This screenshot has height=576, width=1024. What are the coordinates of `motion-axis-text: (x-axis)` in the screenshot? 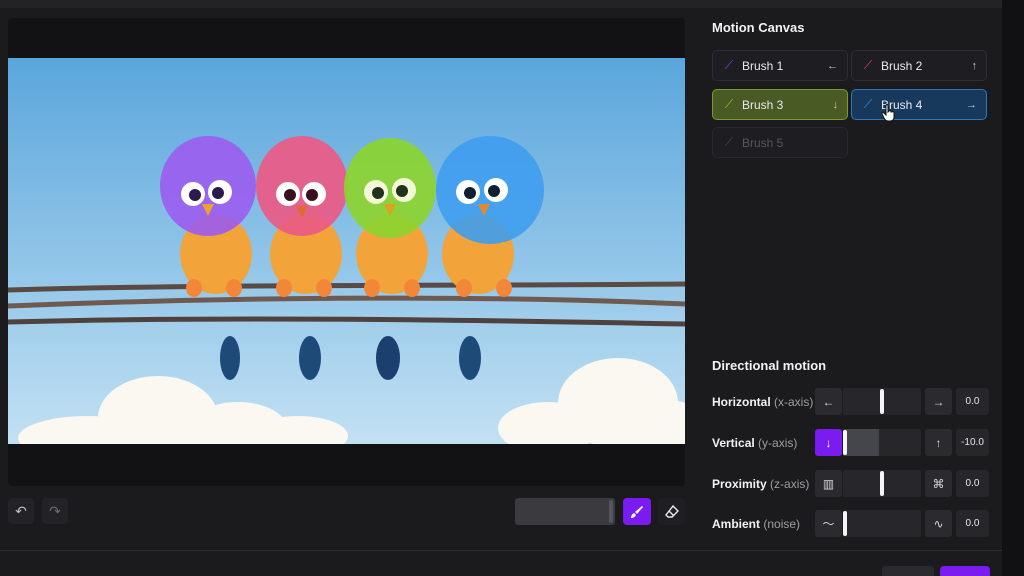 It's located at (794, 402).